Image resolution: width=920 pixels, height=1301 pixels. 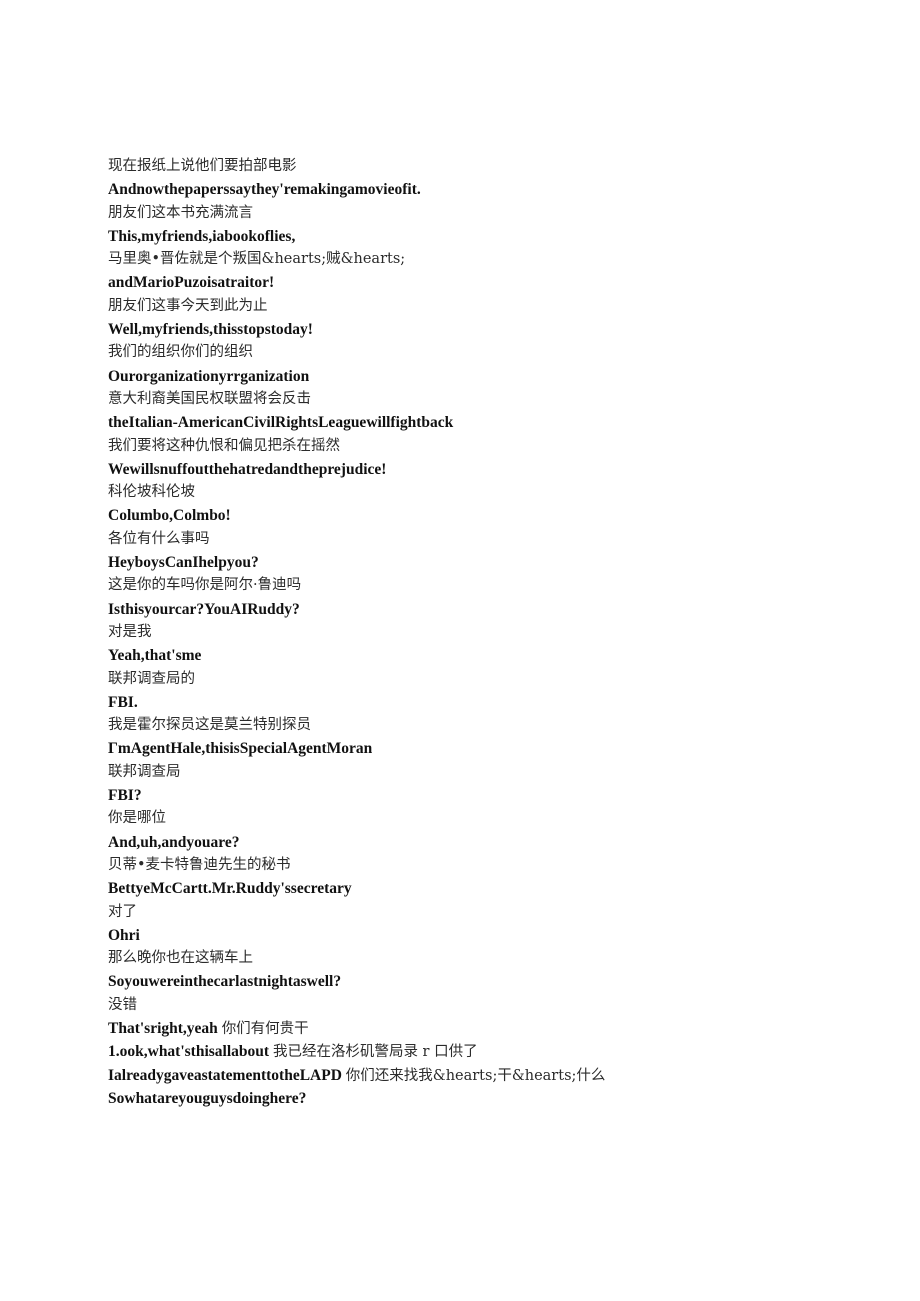 What do you see at coordinates (191, 283) in the screenshot?
I see `transcript-line: andMarioPuzoisatraitor!` at bounding box center [191, 283].